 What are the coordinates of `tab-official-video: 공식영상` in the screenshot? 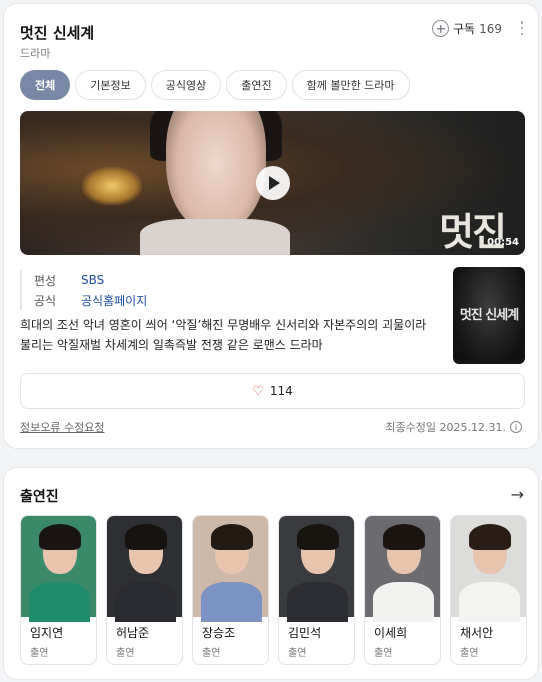 It's located at (186, 85).